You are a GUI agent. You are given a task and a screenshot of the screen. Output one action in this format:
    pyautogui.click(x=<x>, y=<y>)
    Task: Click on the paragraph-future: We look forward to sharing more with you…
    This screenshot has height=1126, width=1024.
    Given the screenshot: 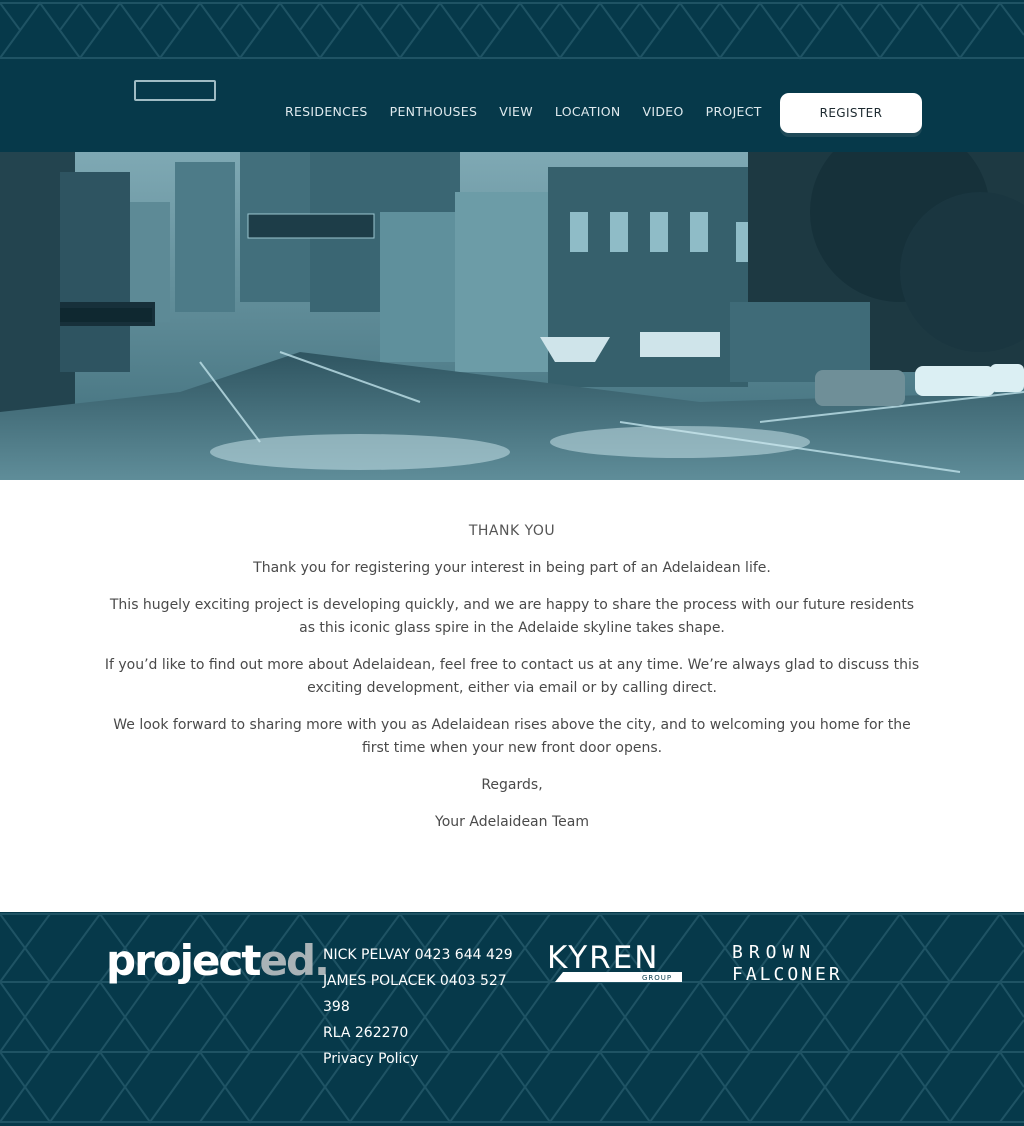 What is the action you would take?
    pyautogui.click(x=512, y=736)
    